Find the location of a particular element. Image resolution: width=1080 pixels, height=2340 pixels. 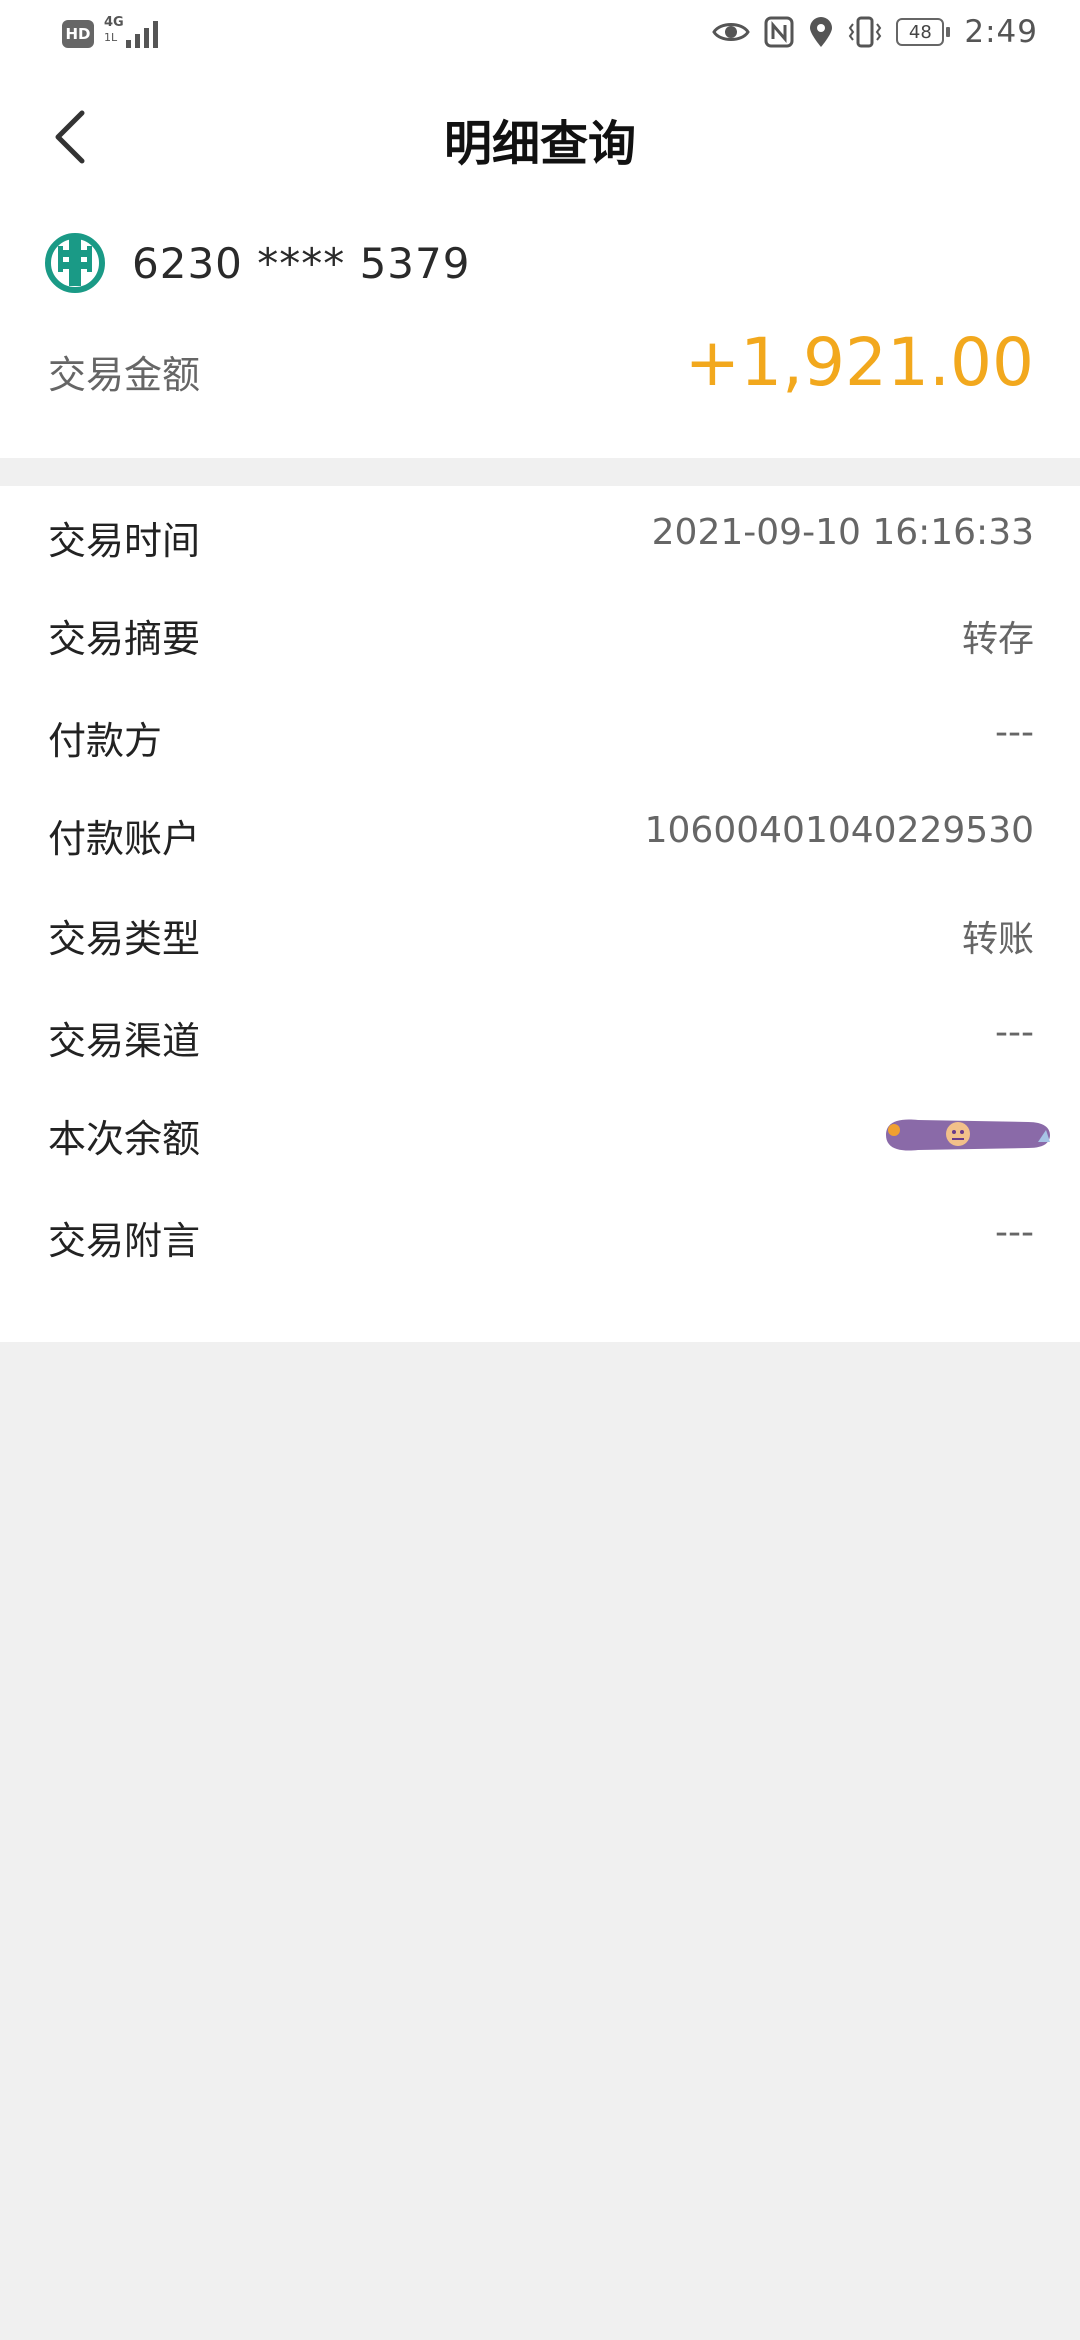

detail-row-note: 交易附言 --- is located at coordinates (540, 1236).